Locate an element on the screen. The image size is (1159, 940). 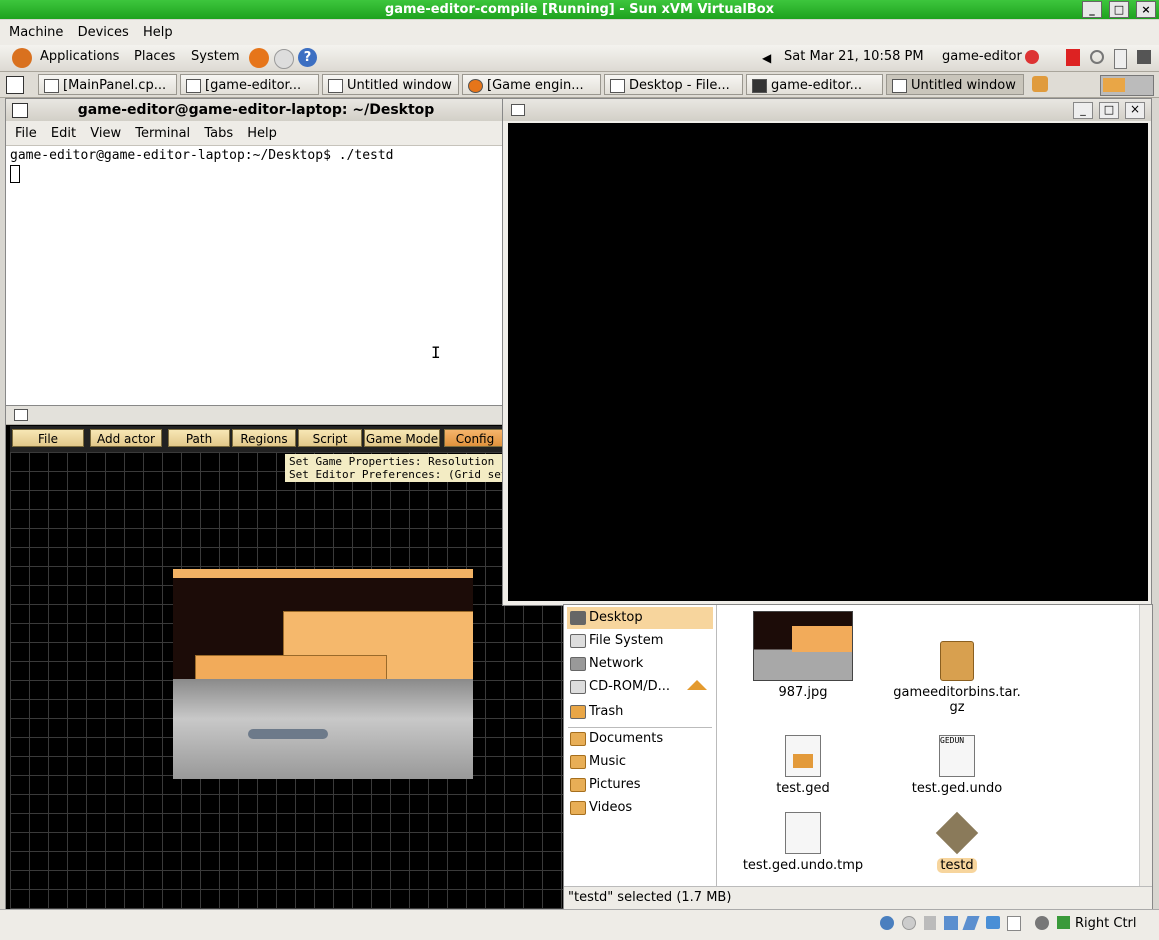
place-network: Network is located at coordinates (640, 664).